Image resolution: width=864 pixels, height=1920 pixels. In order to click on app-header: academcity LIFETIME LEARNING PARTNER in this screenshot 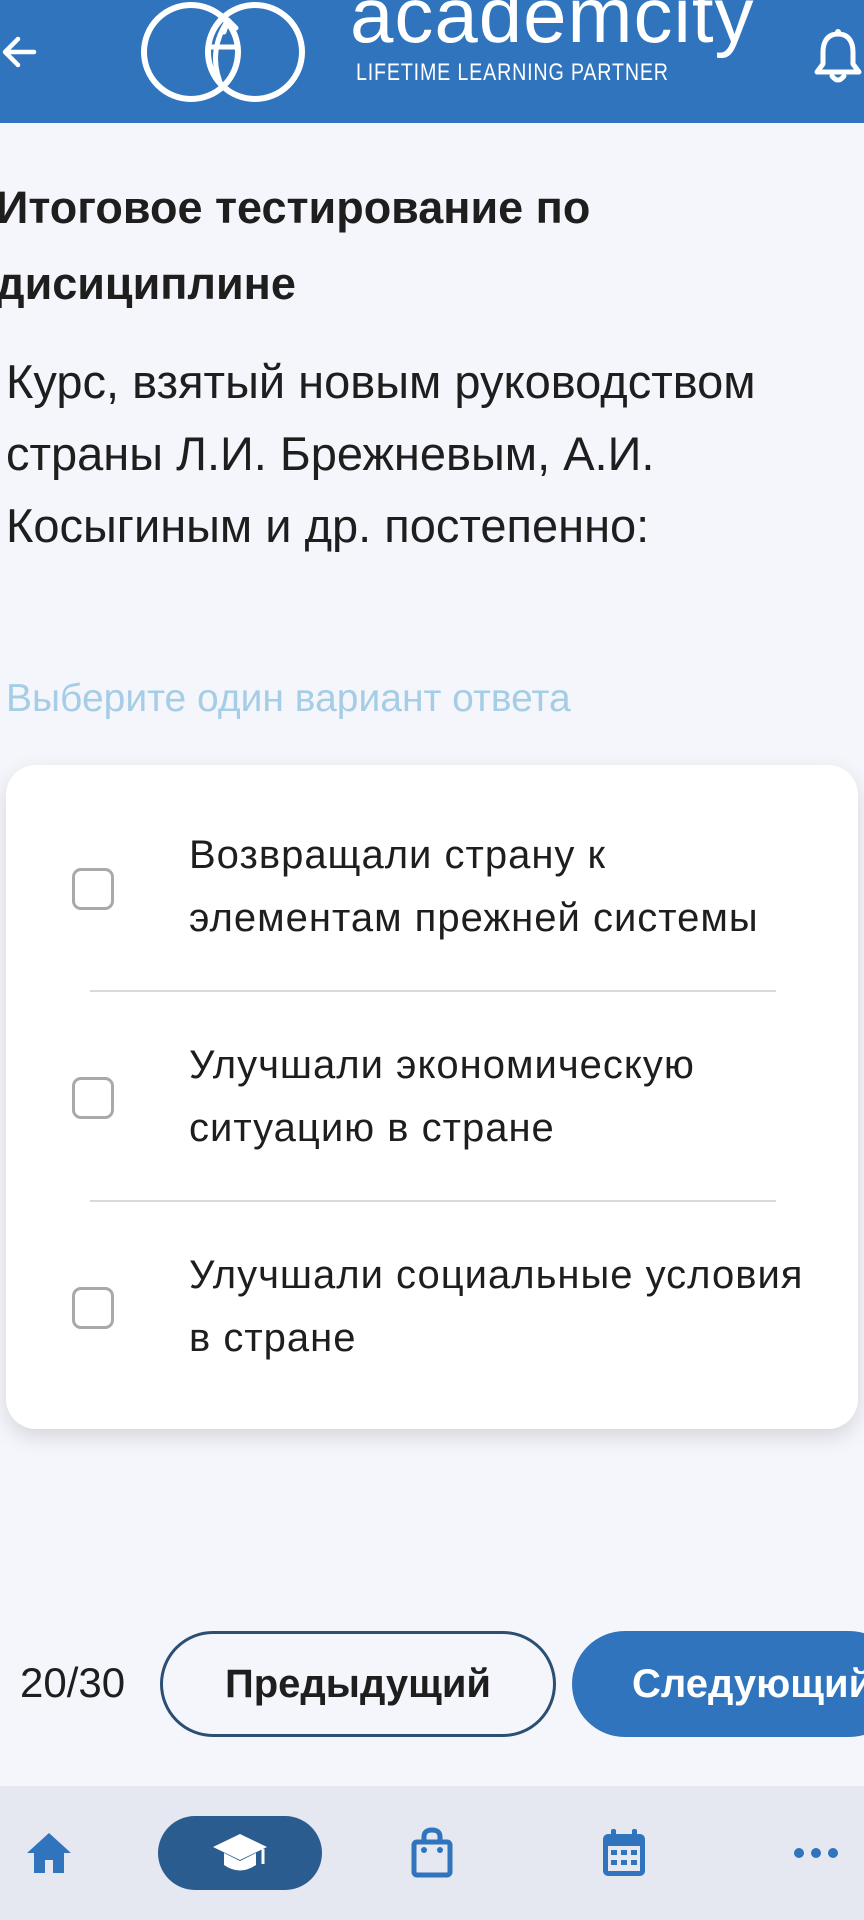, I will do `click(432, 61)`.